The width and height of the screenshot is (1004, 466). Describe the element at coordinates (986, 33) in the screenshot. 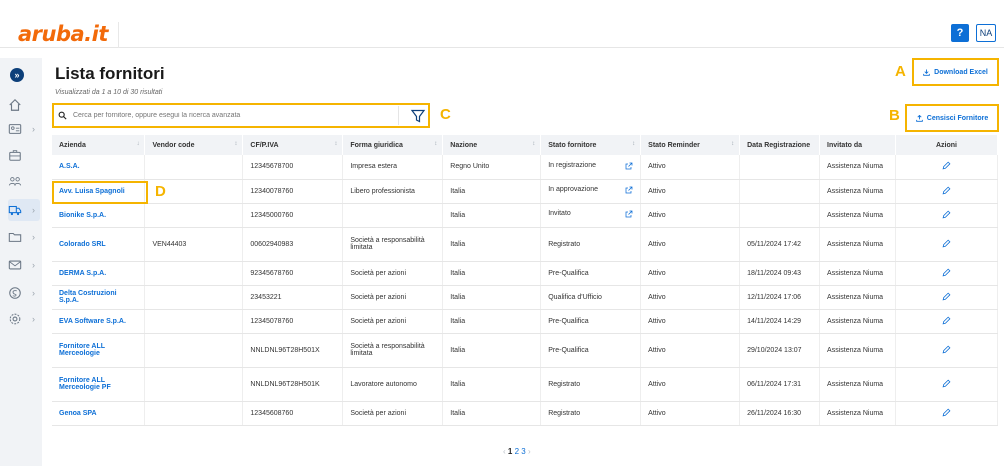

I see `user-avatar-button: NA` at that location.